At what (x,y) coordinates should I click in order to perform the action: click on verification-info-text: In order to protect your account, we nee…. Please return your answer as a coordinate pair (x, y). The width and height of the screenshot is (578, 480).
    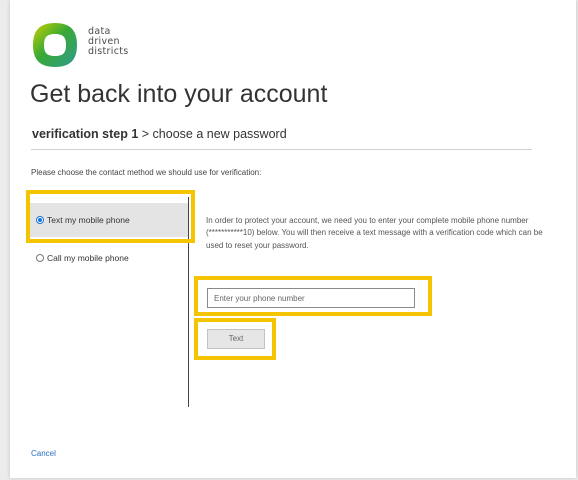
    Looking at the image, I should click on (374, 233).